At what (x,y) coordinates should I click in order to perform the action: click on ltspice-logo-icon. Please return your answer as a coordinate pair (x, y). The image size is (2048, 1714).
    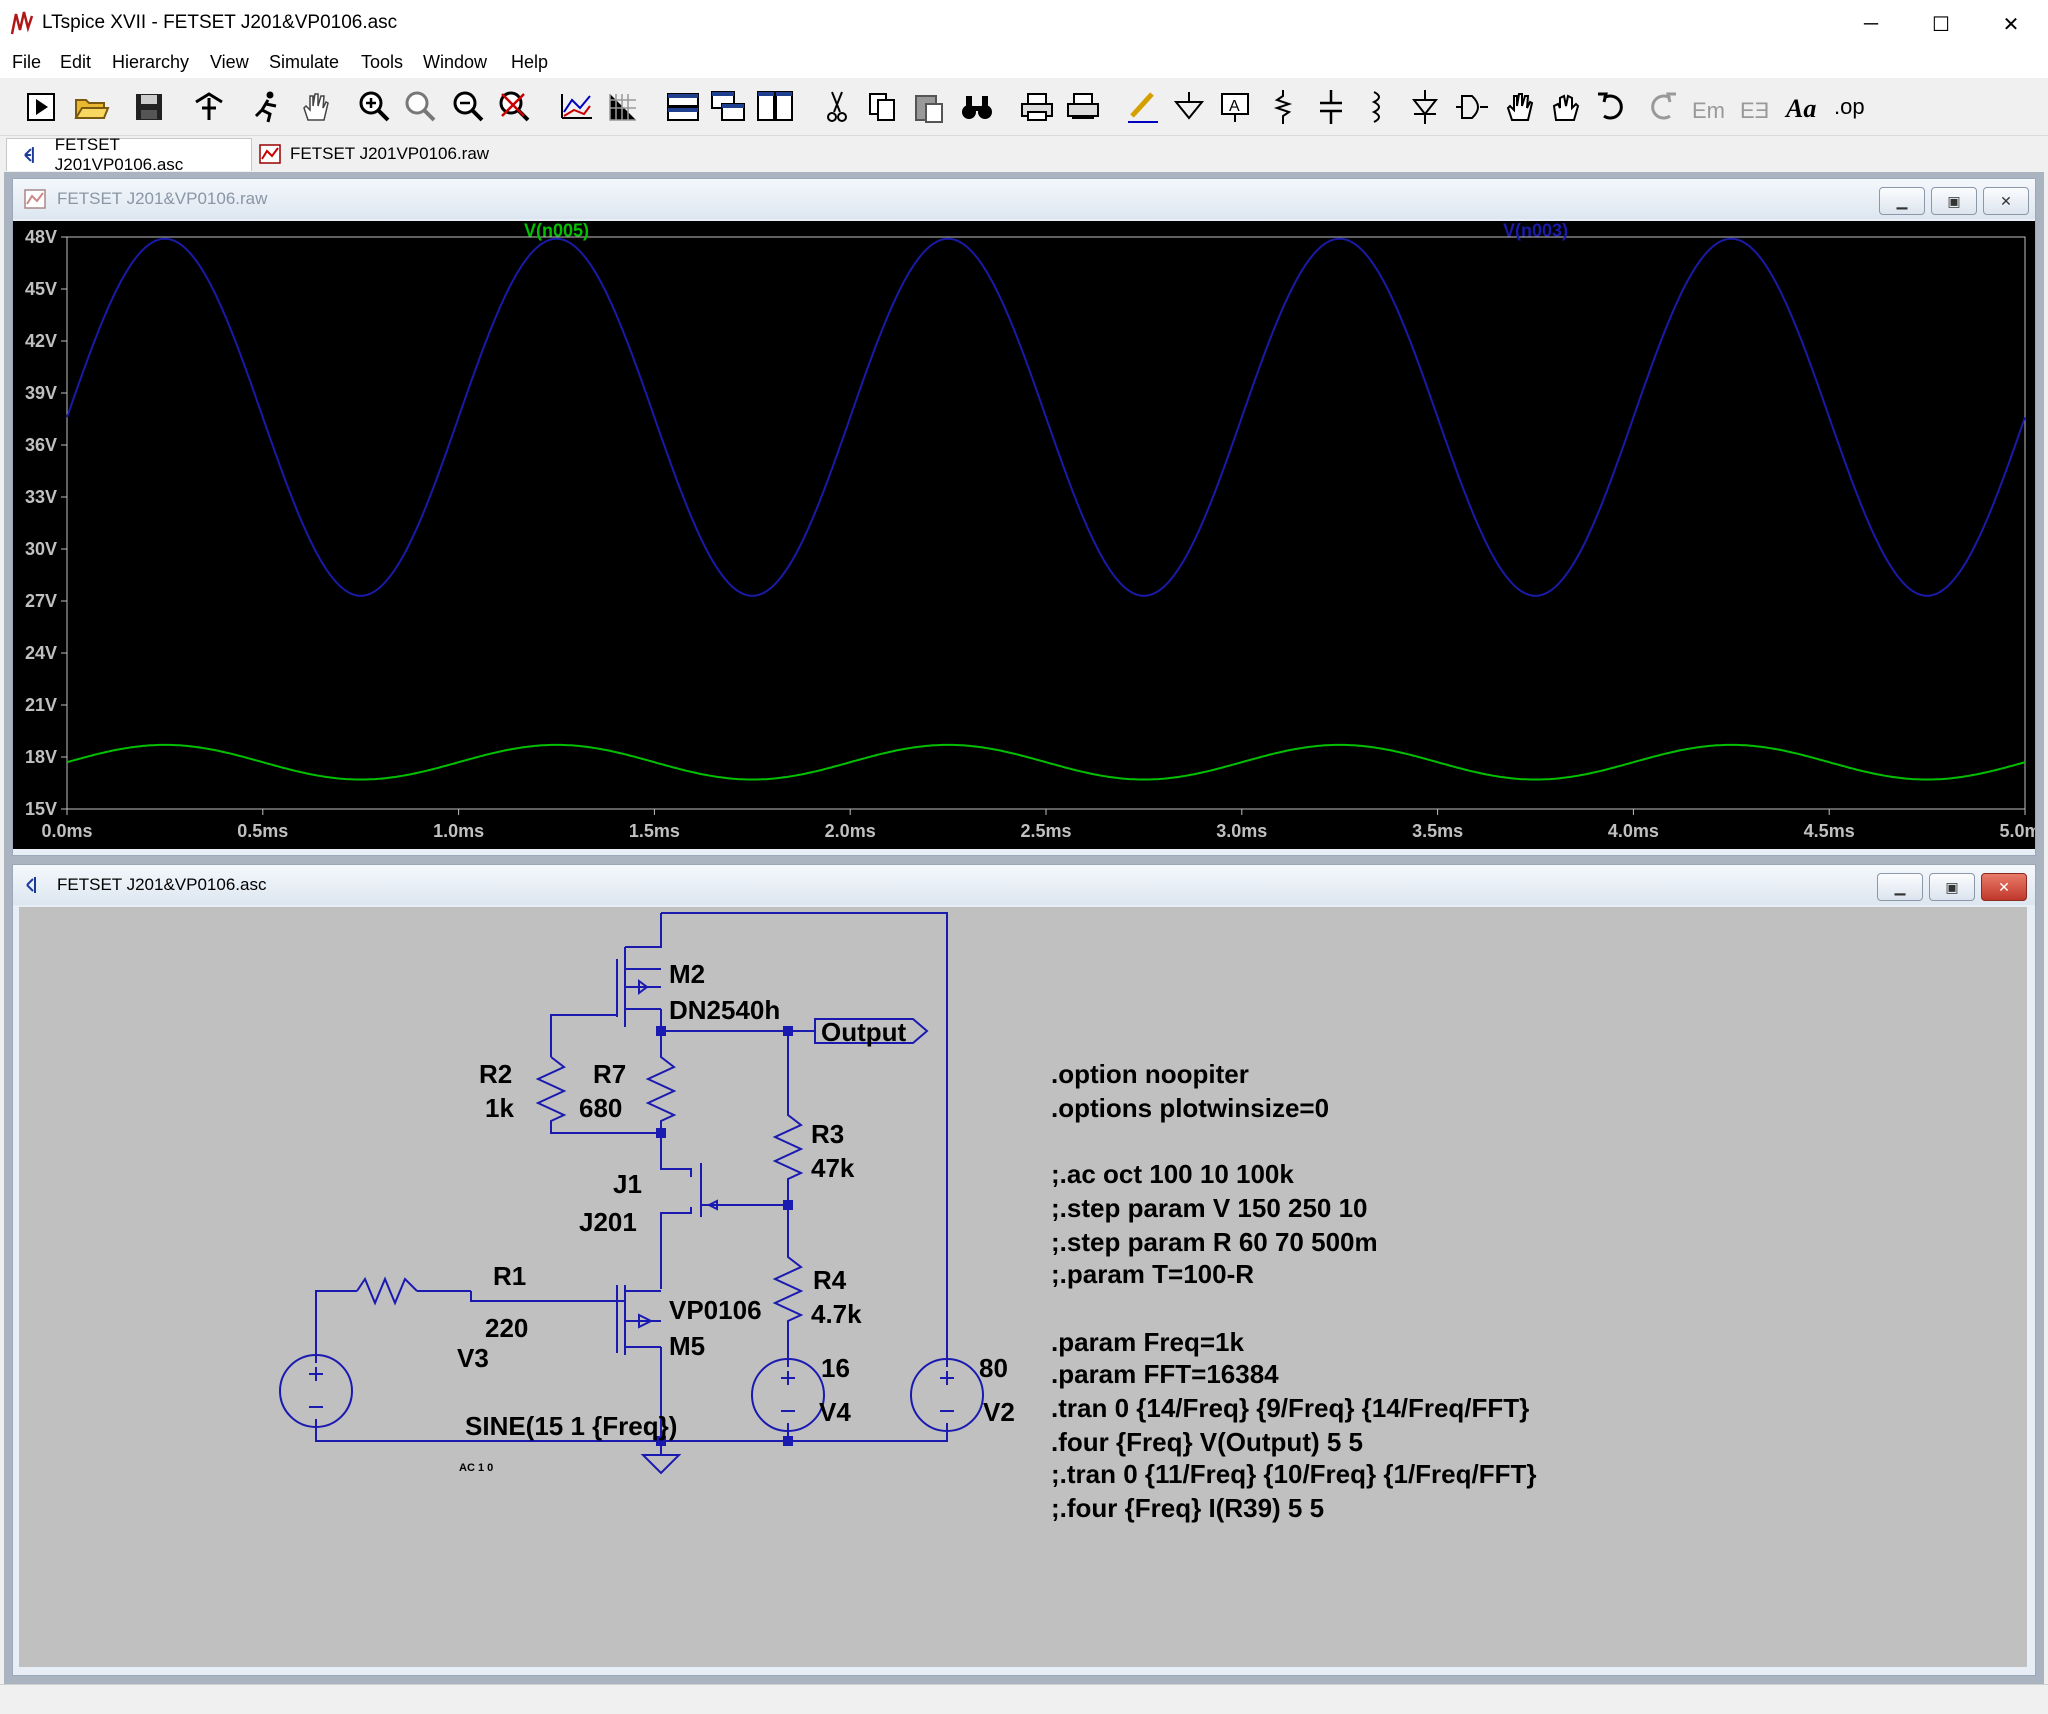
    Looking at the image, I should click on (22, 23).